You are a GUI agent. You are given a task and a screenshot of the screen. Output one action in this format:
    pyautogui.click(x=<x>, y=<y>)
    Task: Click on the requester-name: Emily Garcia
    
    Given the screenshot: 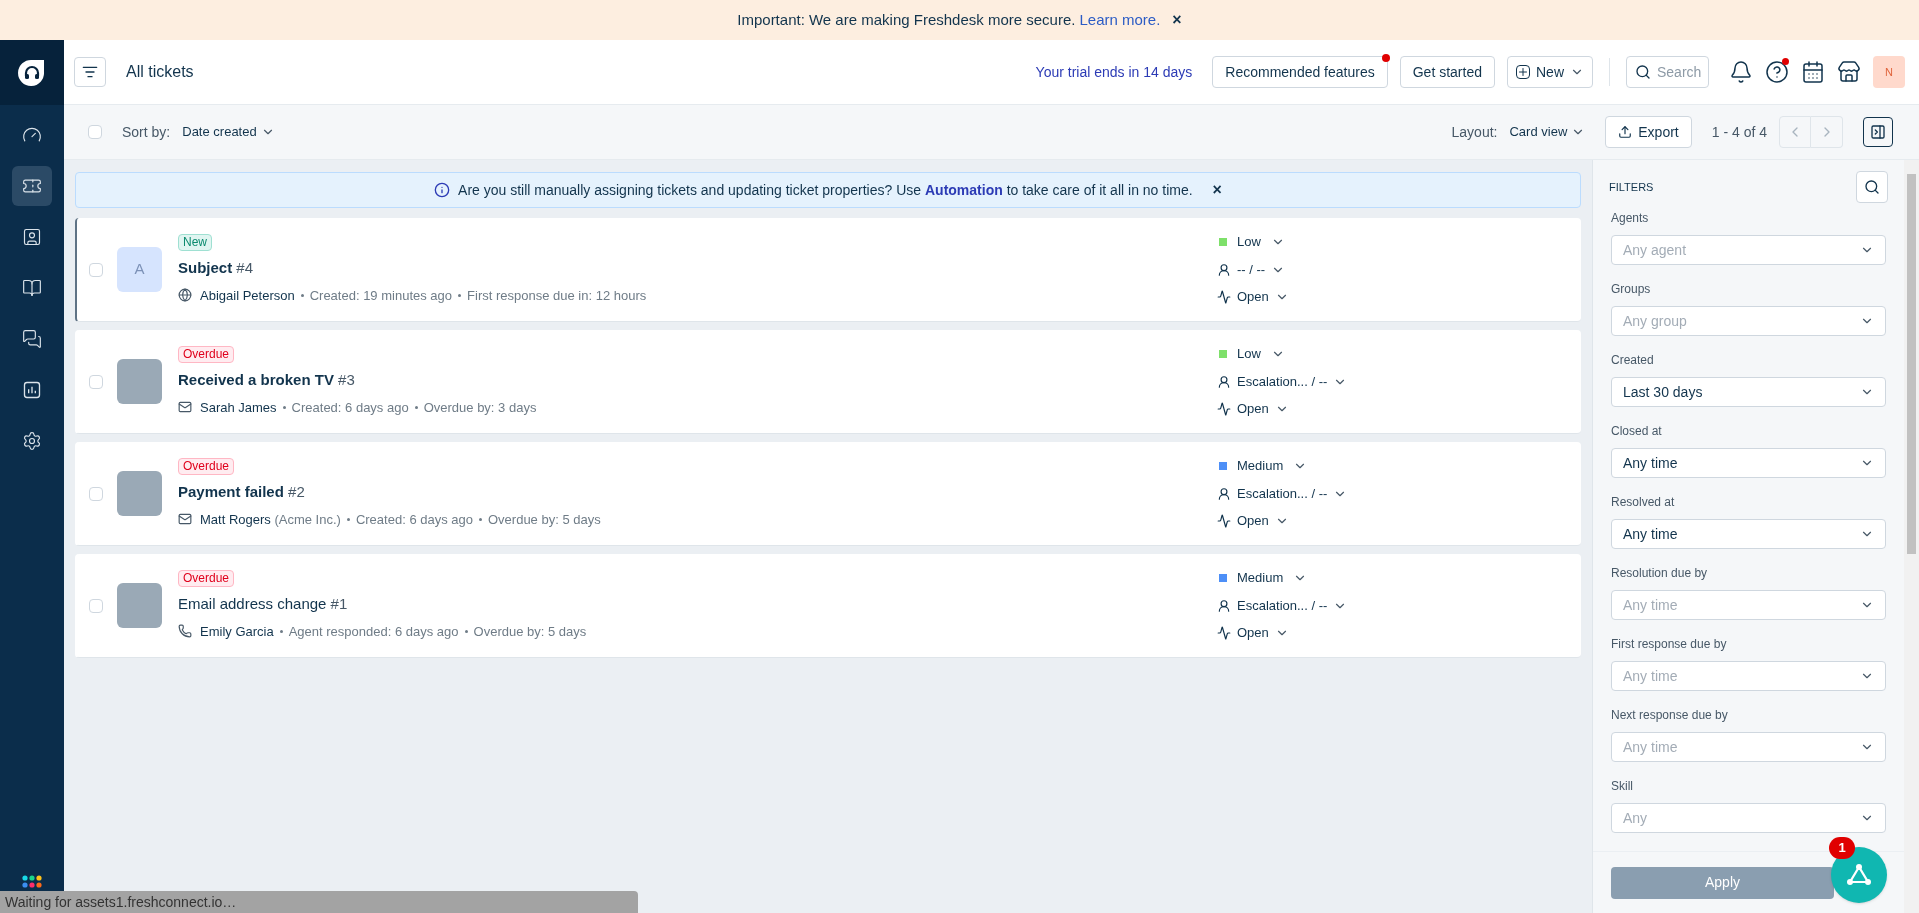 What is the action you would take?
    pyautogui.click(x=237, y=631)
    